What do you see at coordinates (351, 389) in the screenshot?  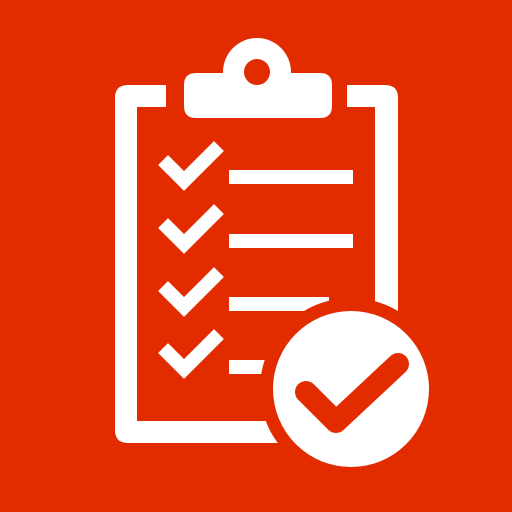 I see `check-circle-icon` at bounding box center [351, 389].